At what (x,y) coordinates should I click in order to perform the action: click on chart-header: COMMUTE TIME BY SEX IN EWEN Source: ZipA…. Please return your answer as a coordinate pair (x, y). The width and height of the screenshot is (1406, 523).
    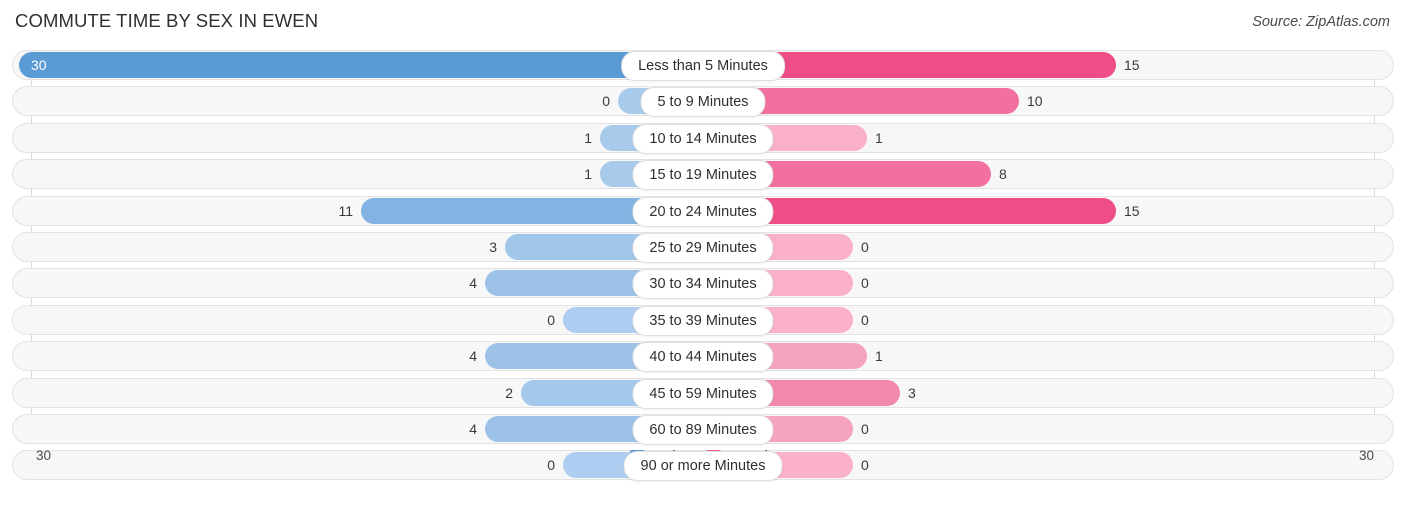
    Looking at the image, I should click on (703, 23).